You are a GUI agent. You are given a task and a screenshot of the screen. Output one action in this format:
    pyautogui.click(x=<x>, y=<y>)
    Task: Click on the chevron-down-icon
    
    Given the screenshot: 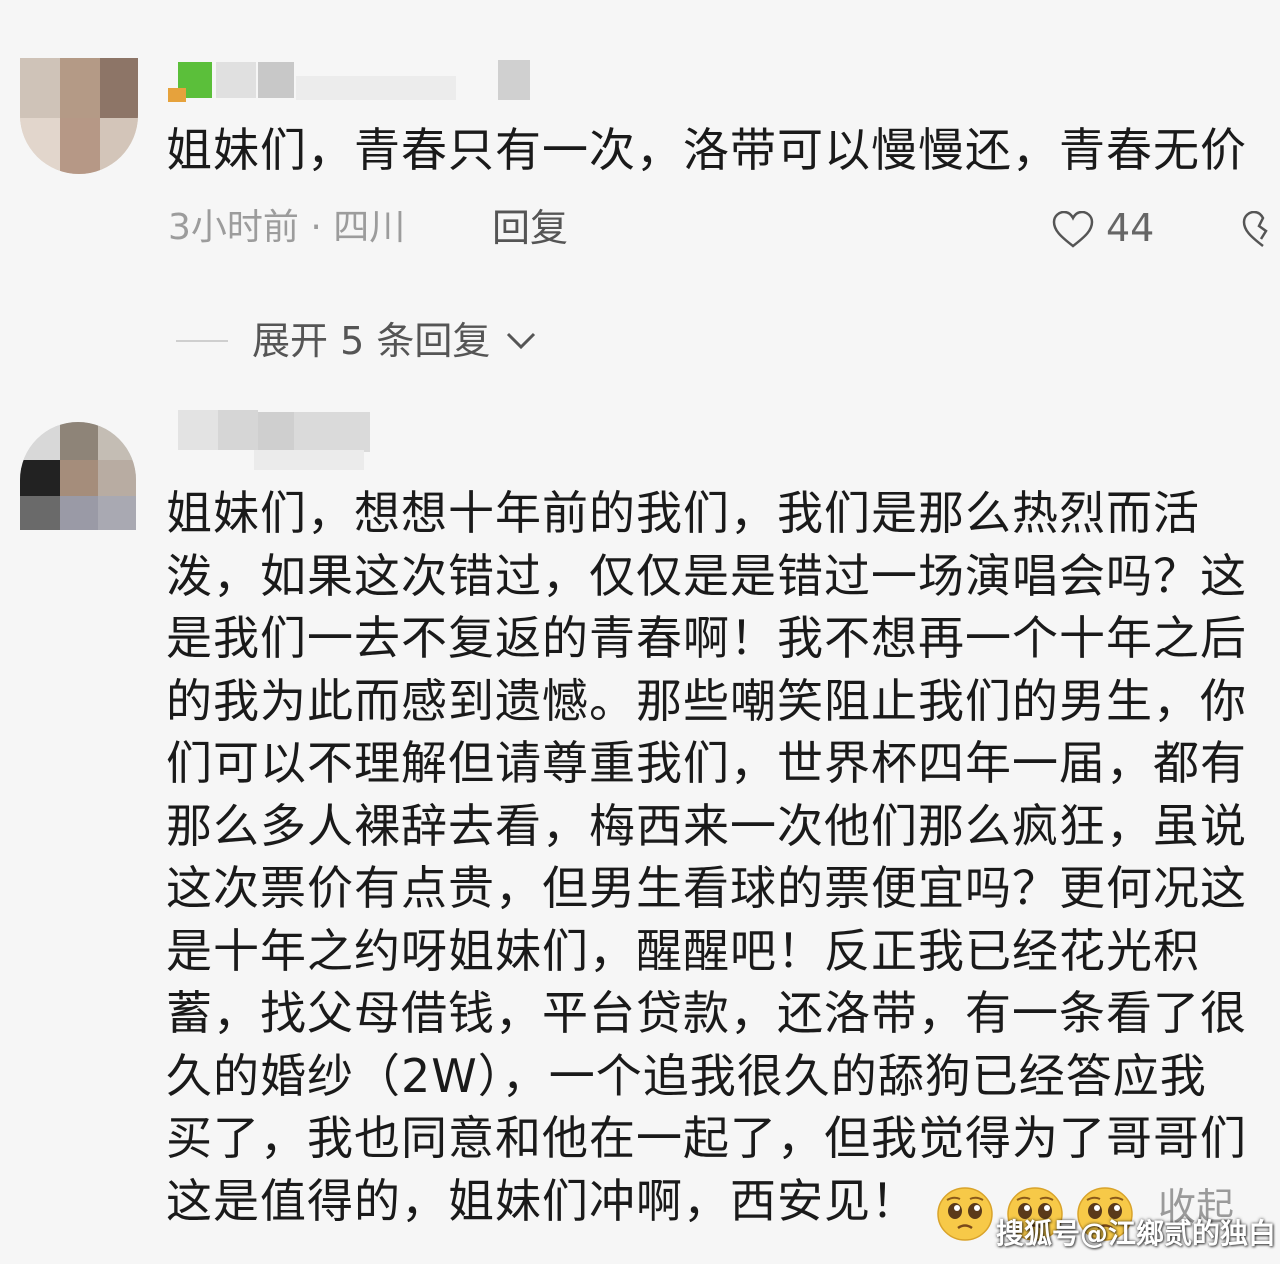 What is the action you would take?
    pyautogui.click(x=521, y=340)
    